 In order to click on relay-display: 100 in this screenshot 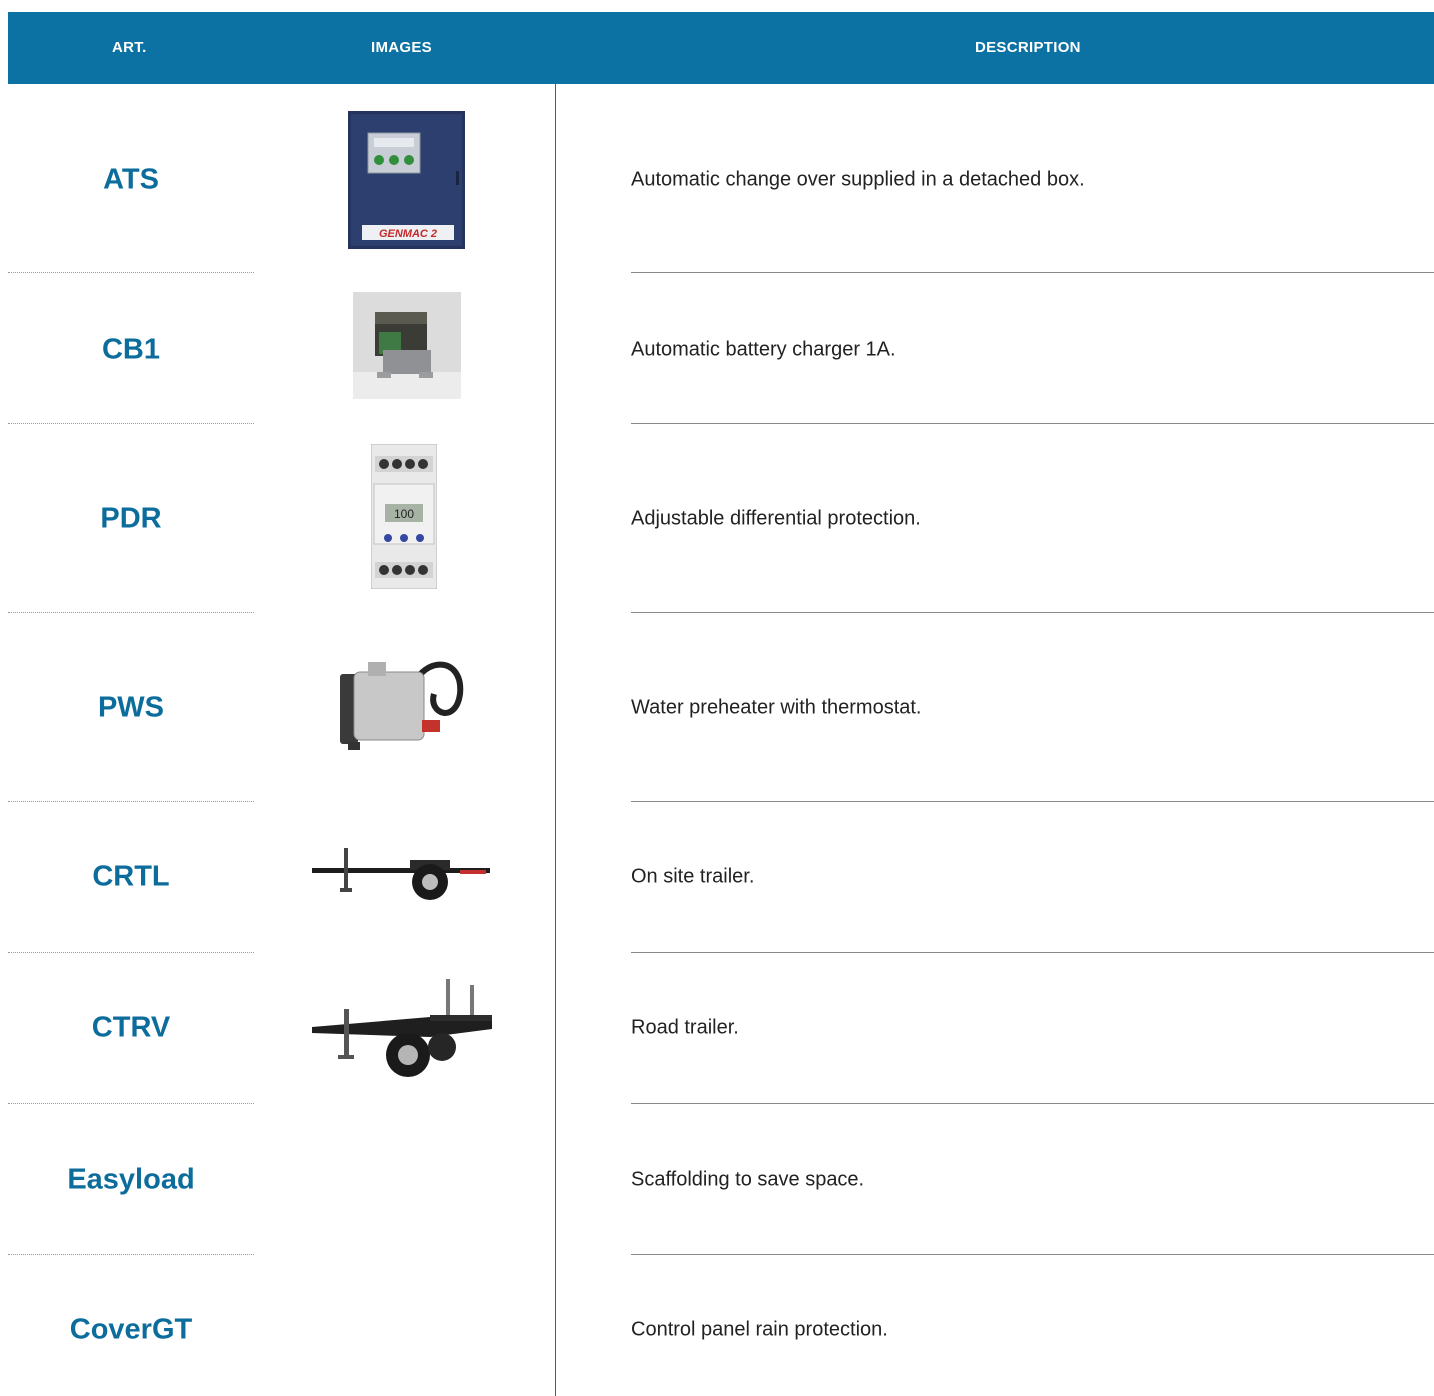, I will do `click(404, 514)`.